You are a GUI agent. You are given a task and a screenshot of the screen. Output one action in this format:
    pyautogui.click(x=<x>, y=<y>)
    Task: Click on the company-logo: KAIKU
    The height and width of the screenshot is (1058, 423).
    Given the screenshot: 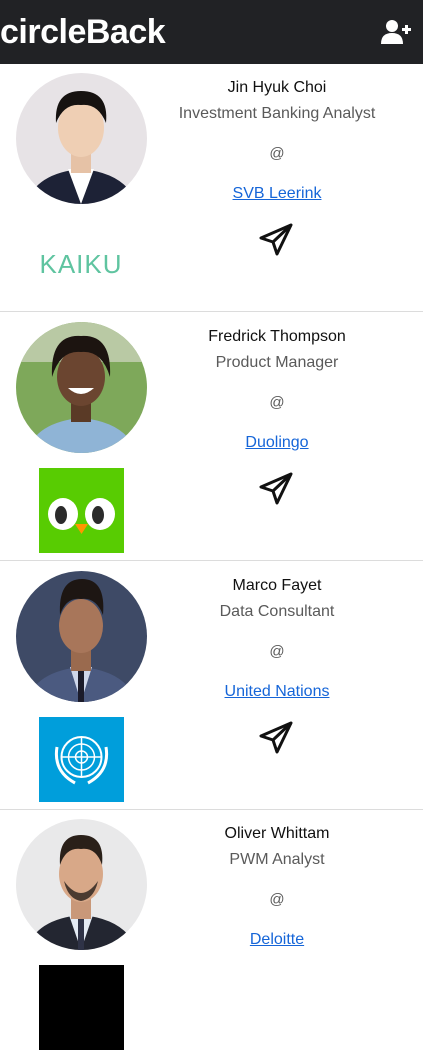 What is the action you would take?
    pyautogui.click(x=81, y=261)
    